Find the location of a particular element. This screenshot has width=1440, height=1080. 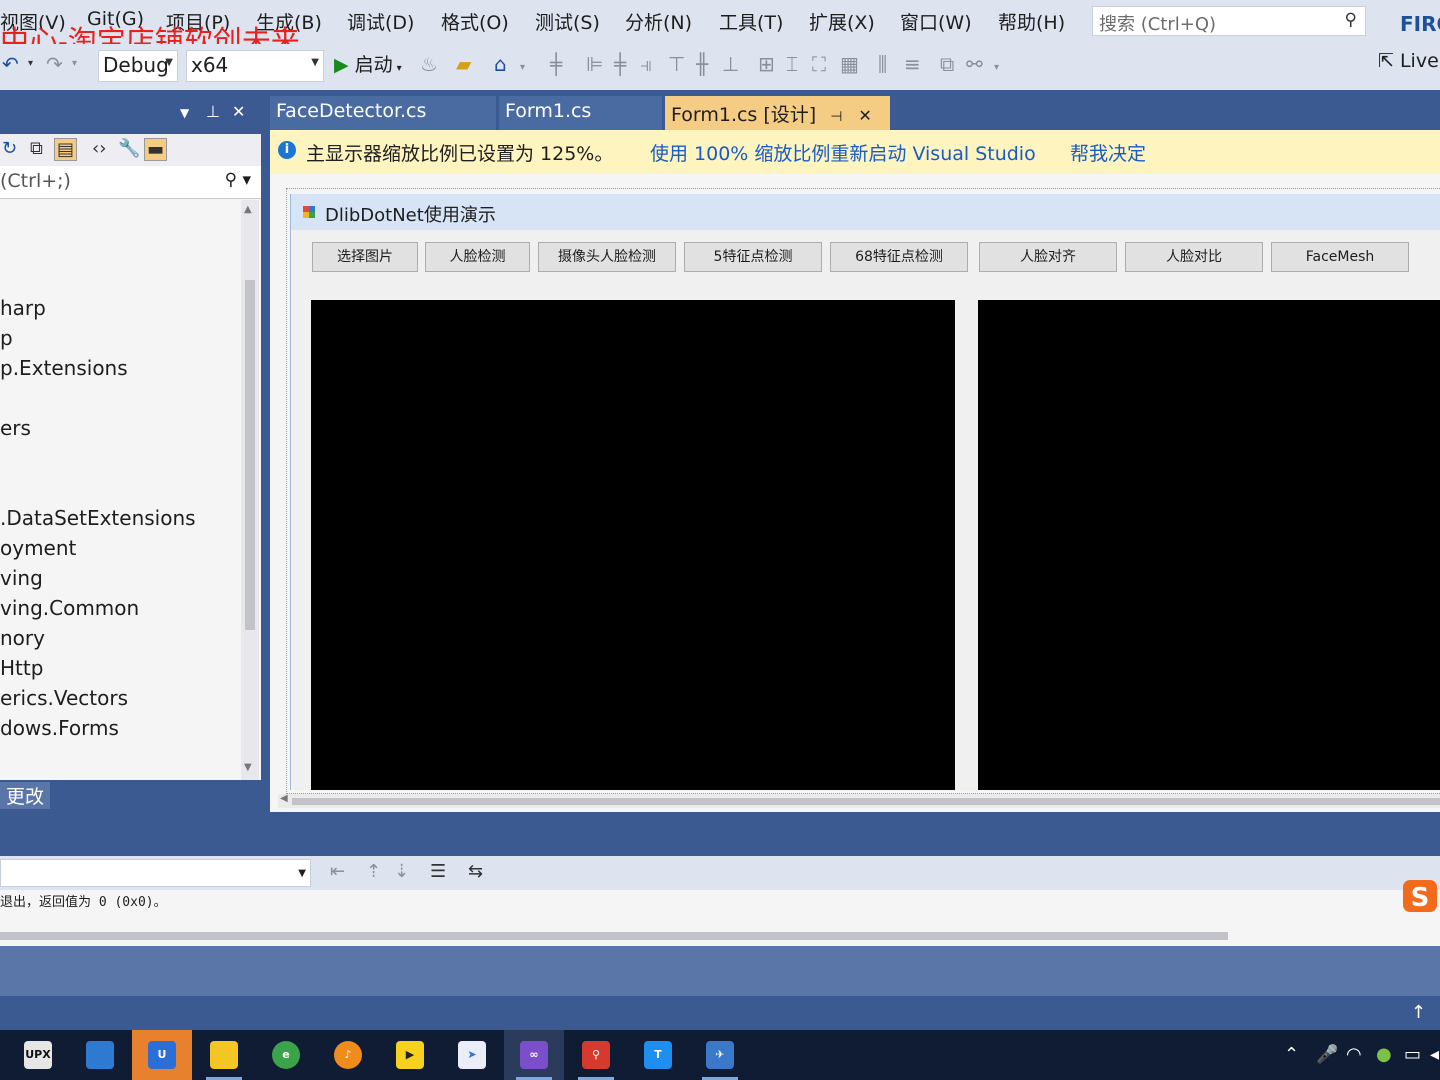

input-method-icon: S is located at coordinates (1420, 896).